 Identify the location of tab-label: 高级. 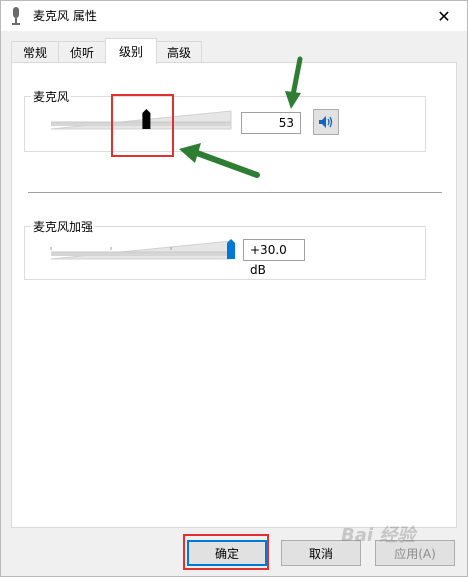
(178, 53).